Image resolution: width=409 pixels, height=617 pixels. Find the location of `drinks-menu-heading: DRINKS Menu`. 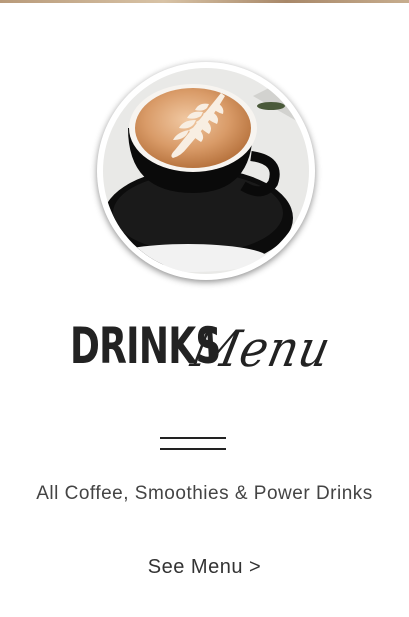

drinks-menu-heading: DRINKS Menu is located at coordinates (204, 350).